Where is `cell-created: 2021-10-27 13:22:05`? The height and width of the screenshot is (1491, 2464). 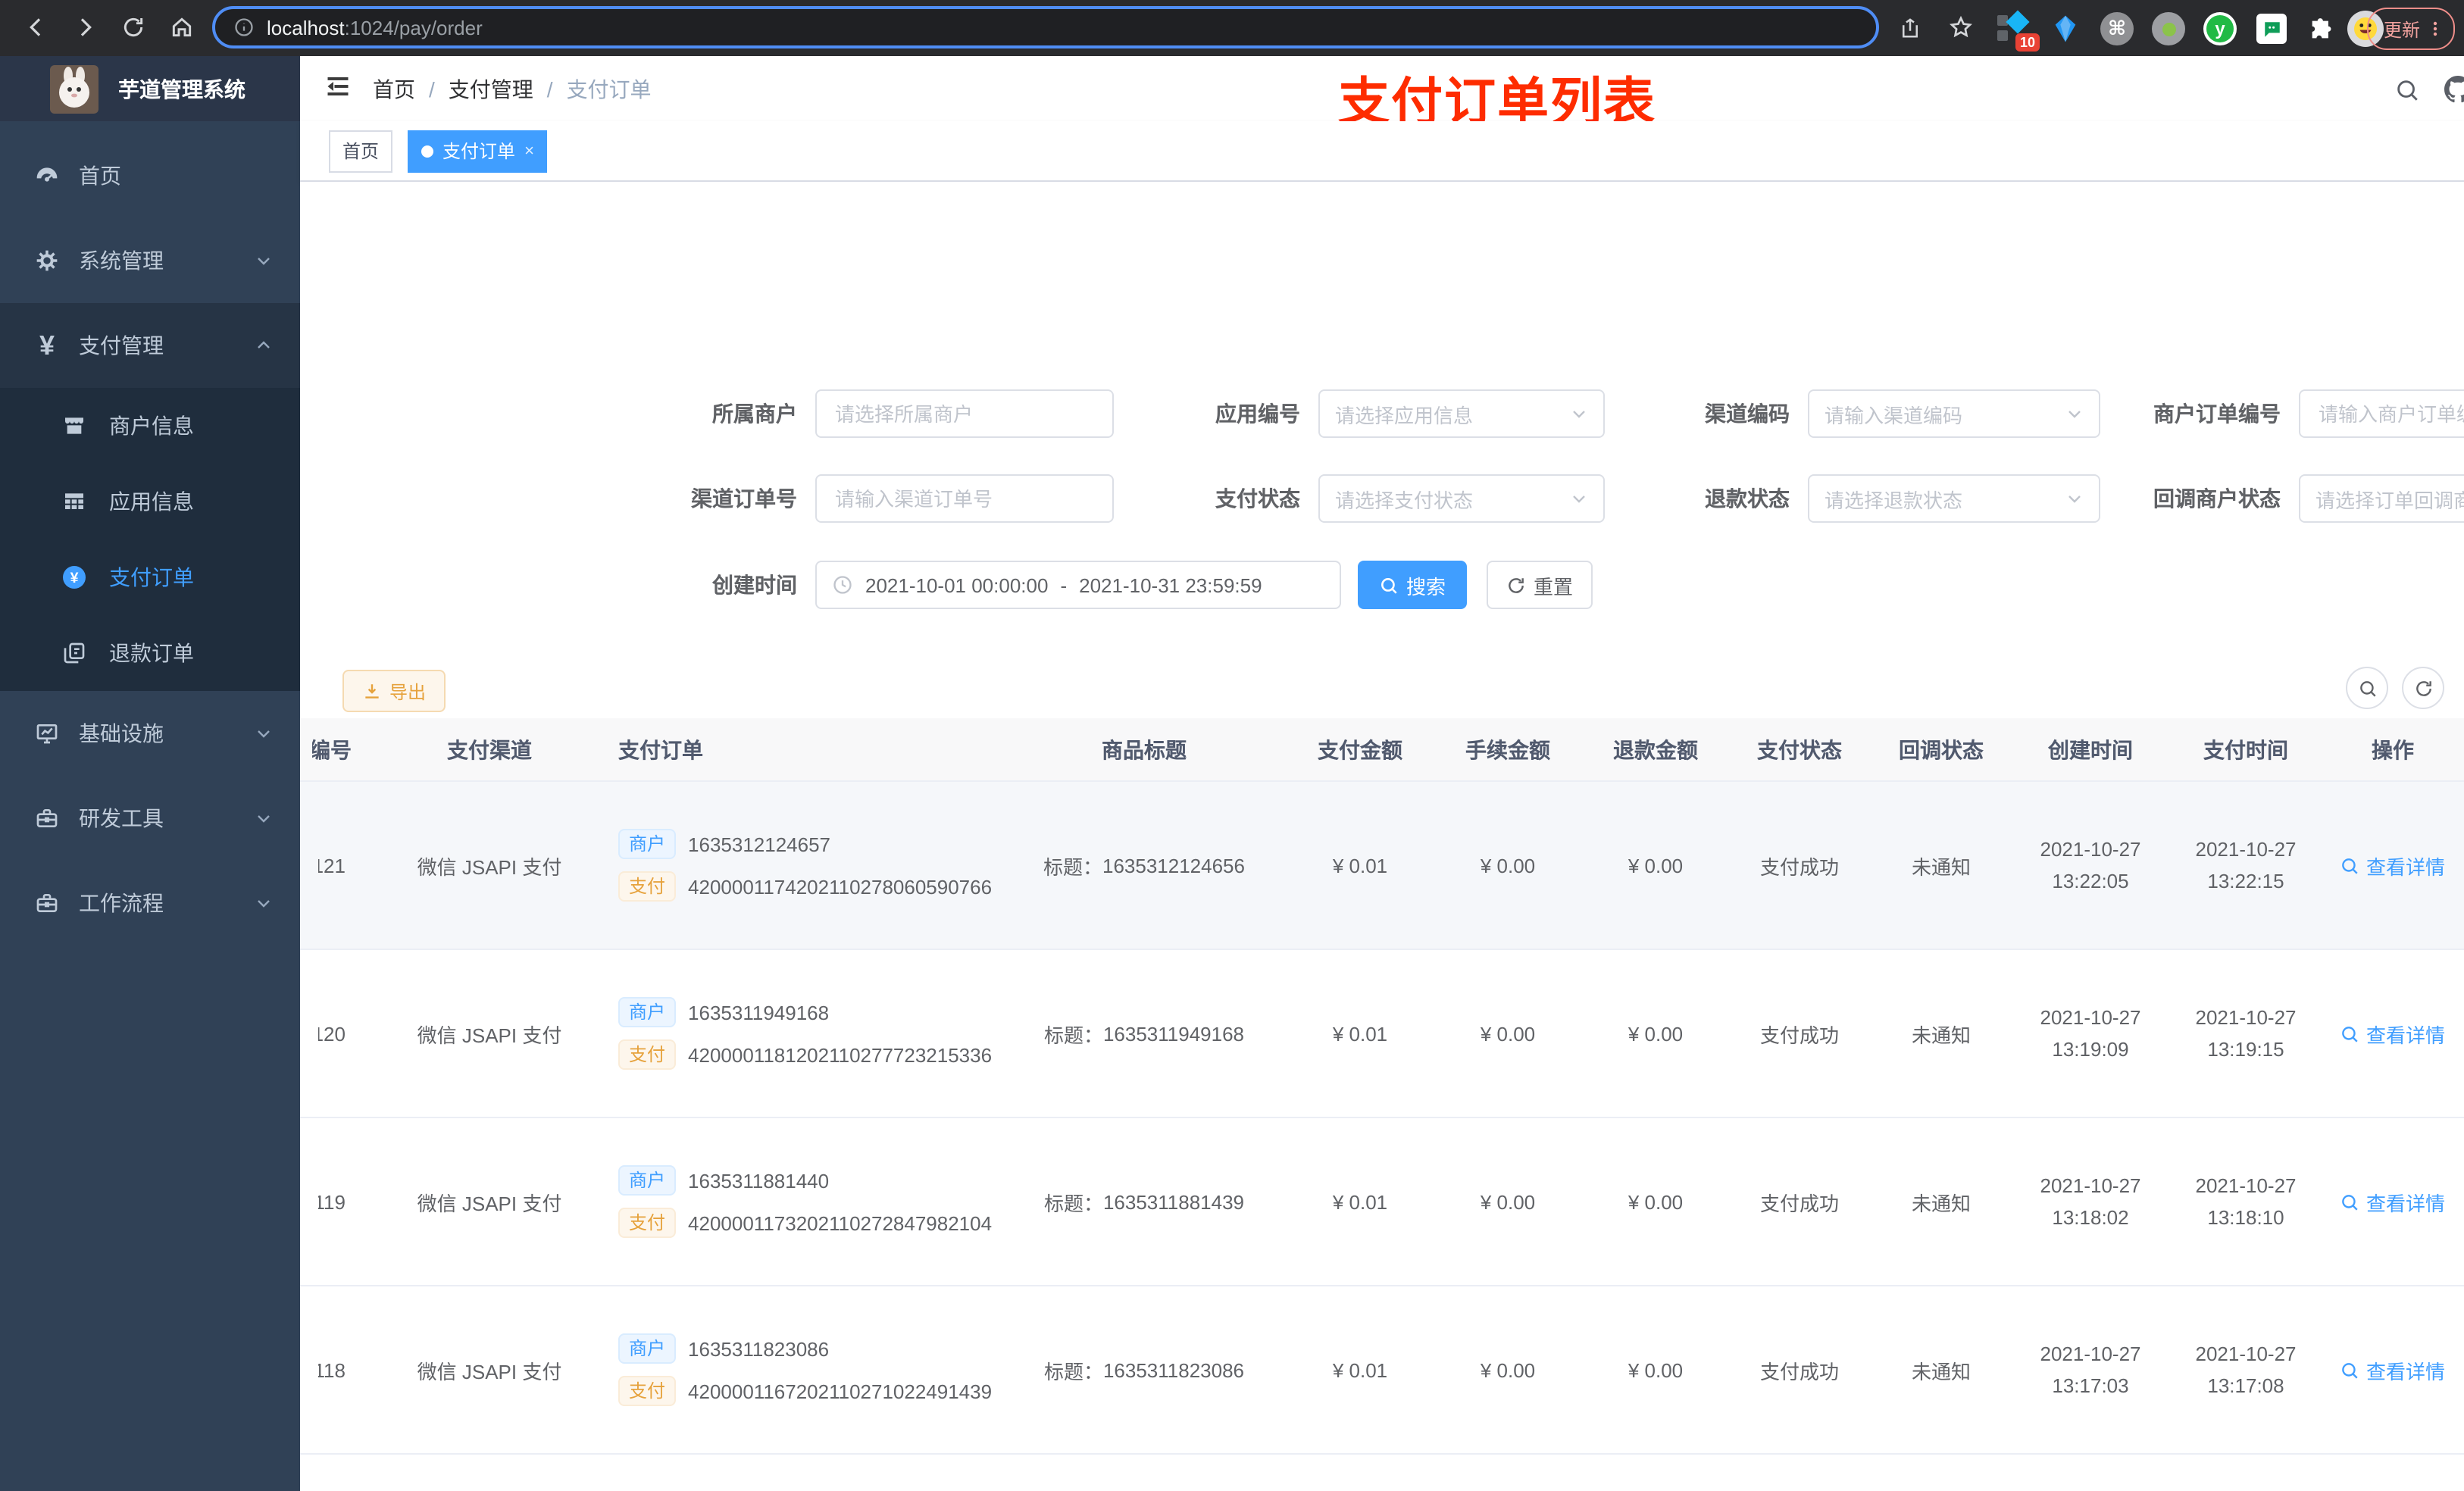
cell-created: 2021-10-27 13:22:05 is located at coordinates (2090, 865).